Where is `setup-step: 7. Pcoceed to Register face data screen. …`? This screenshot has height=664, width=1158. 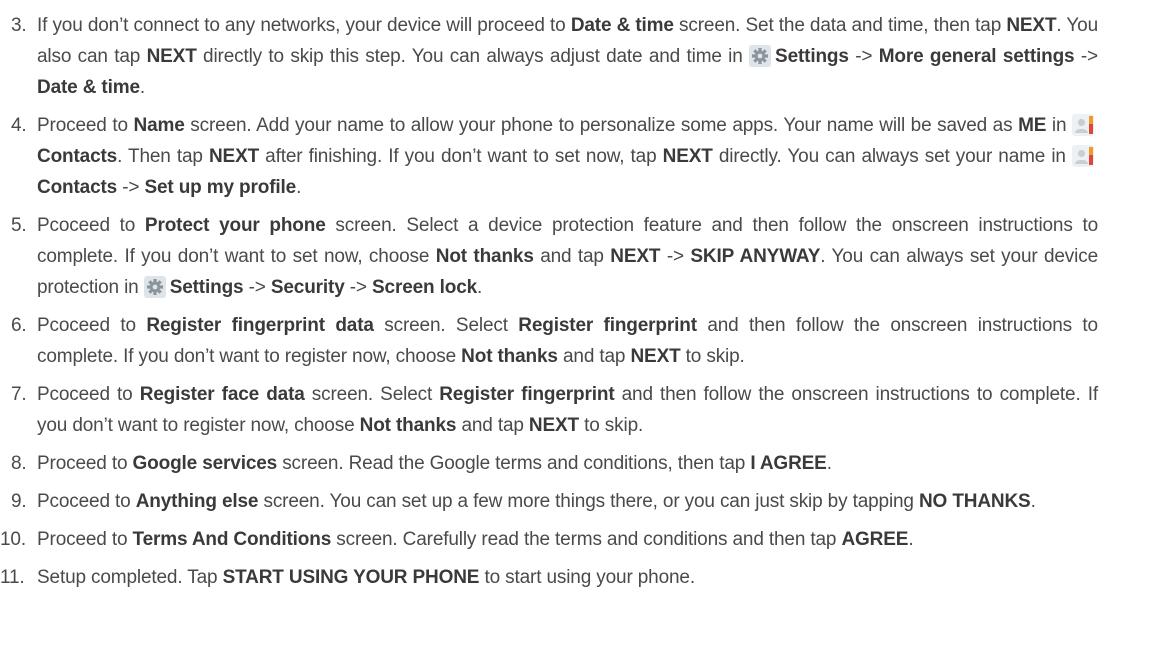 setup-step: 7. Pcoceed to Register face data screen. … is located at coordinates (549, 410).